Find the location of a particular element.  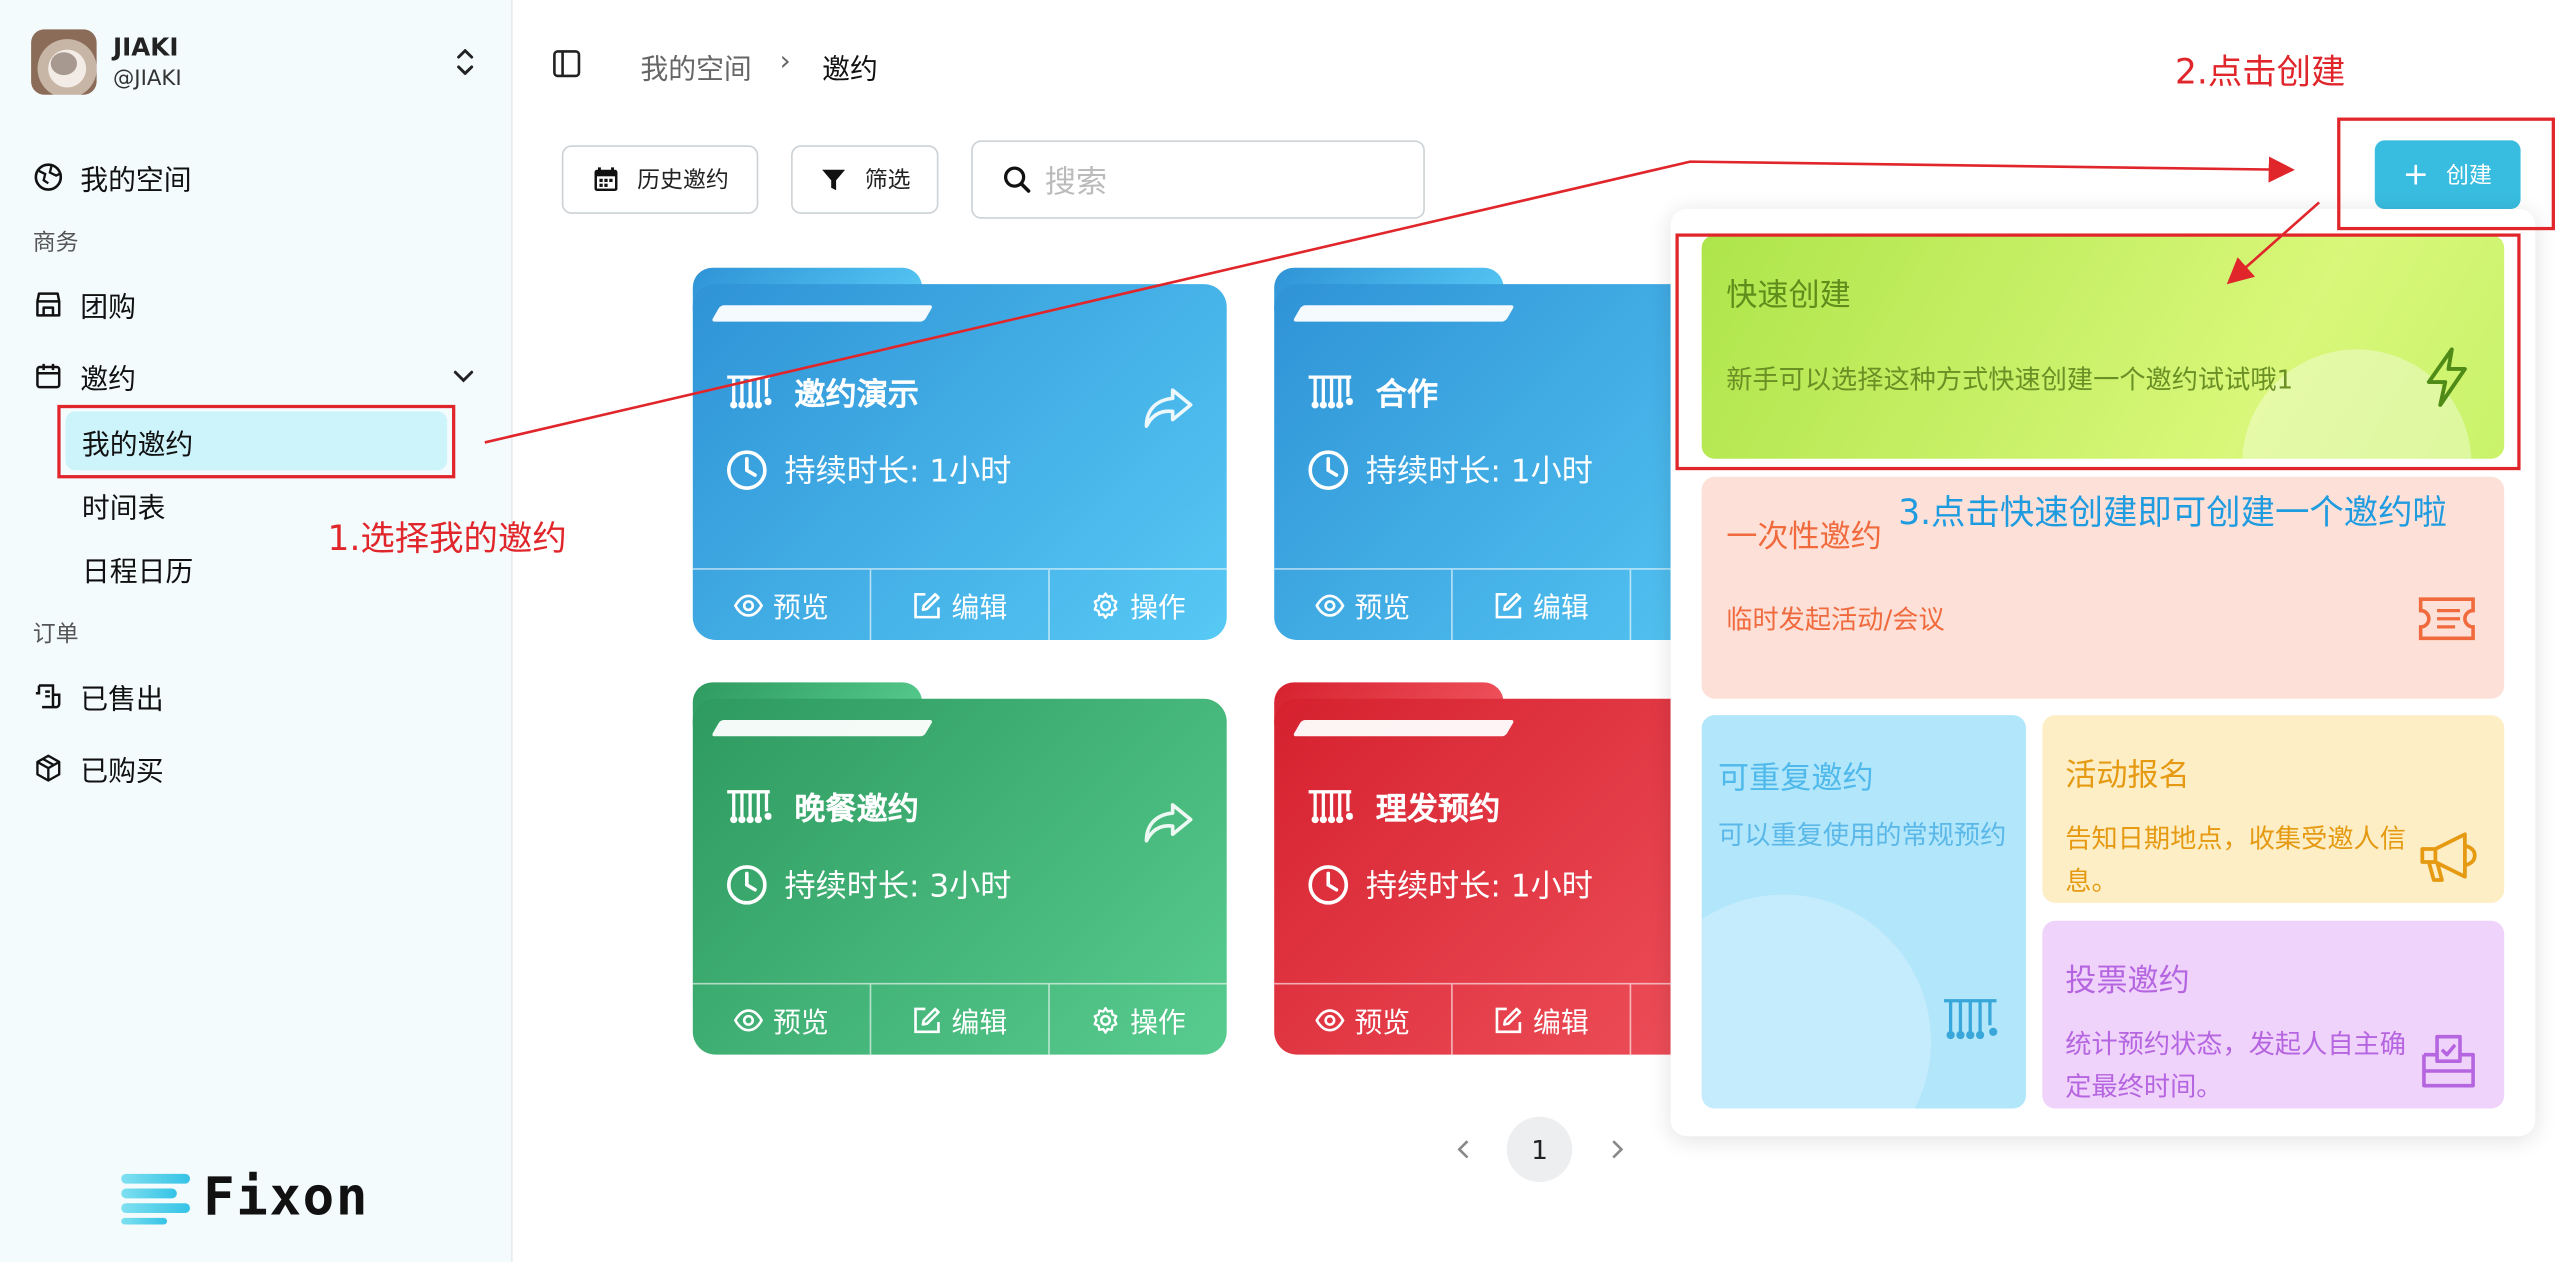

annotation-step1: 1.选择我的邀约 is located at coordinates (447, 539).